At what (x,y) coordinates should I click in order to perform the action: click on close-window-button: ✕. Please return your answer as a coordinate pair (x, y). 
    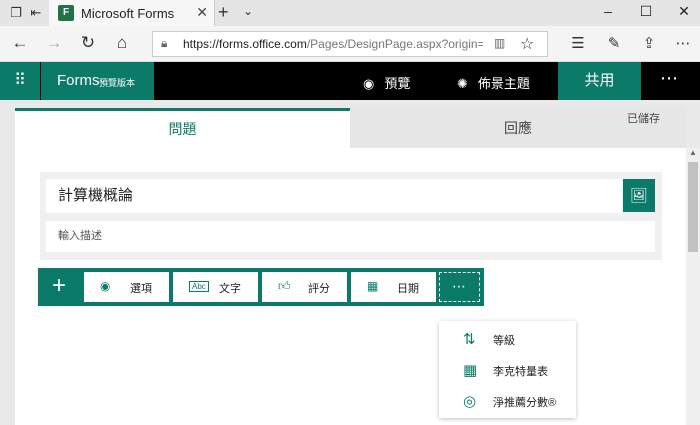
    Looking at the image, I should click on (684, 11).